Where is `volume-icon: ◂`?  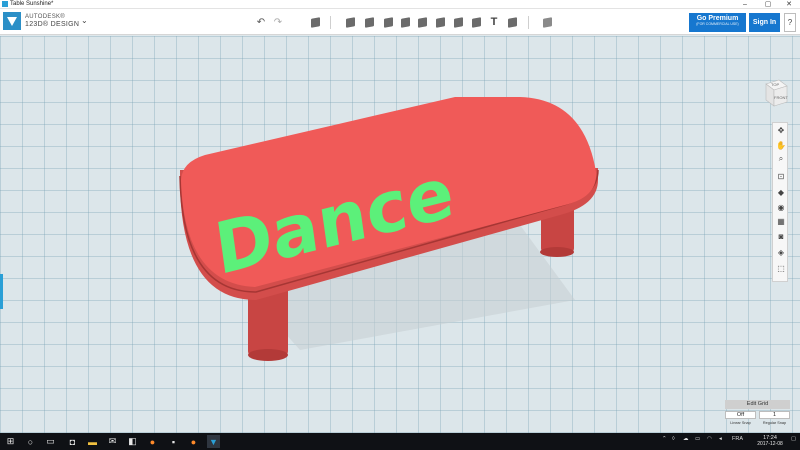
volume-icon: ◂ is located at coordinates (720, 439).